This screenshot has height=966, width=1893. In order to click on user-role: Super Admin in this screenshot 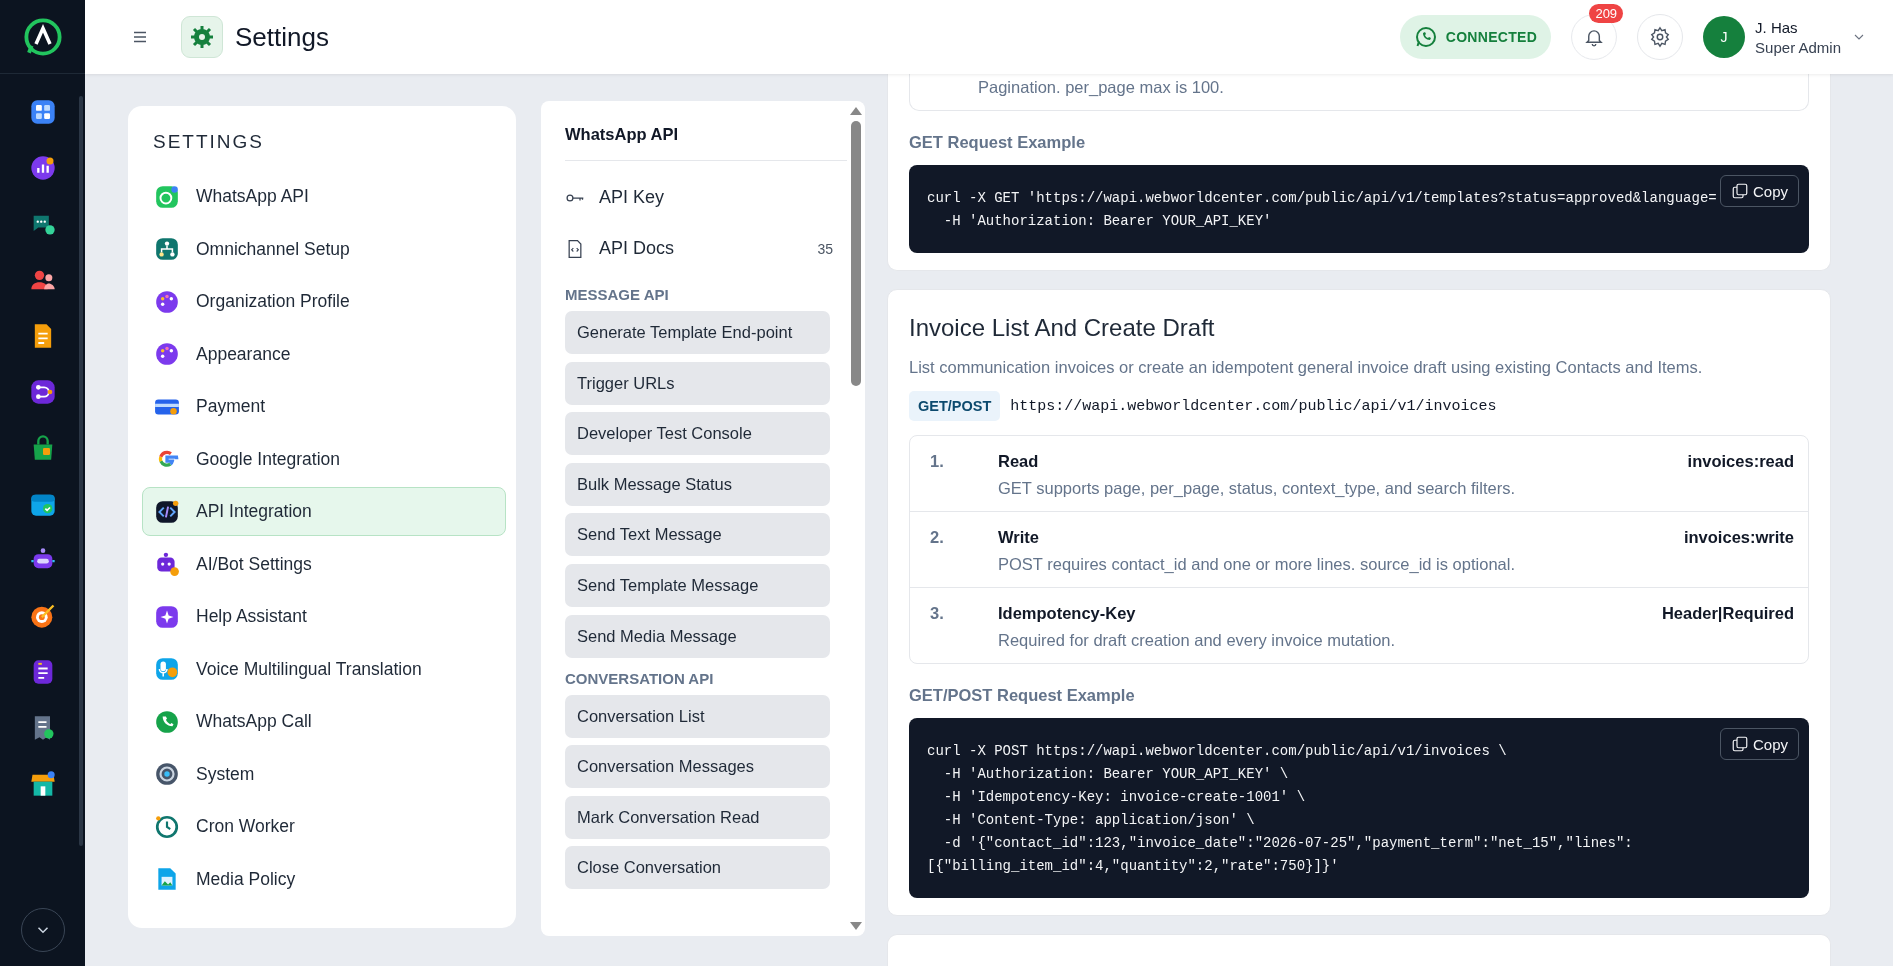, I will do `click(1798, 47)`.